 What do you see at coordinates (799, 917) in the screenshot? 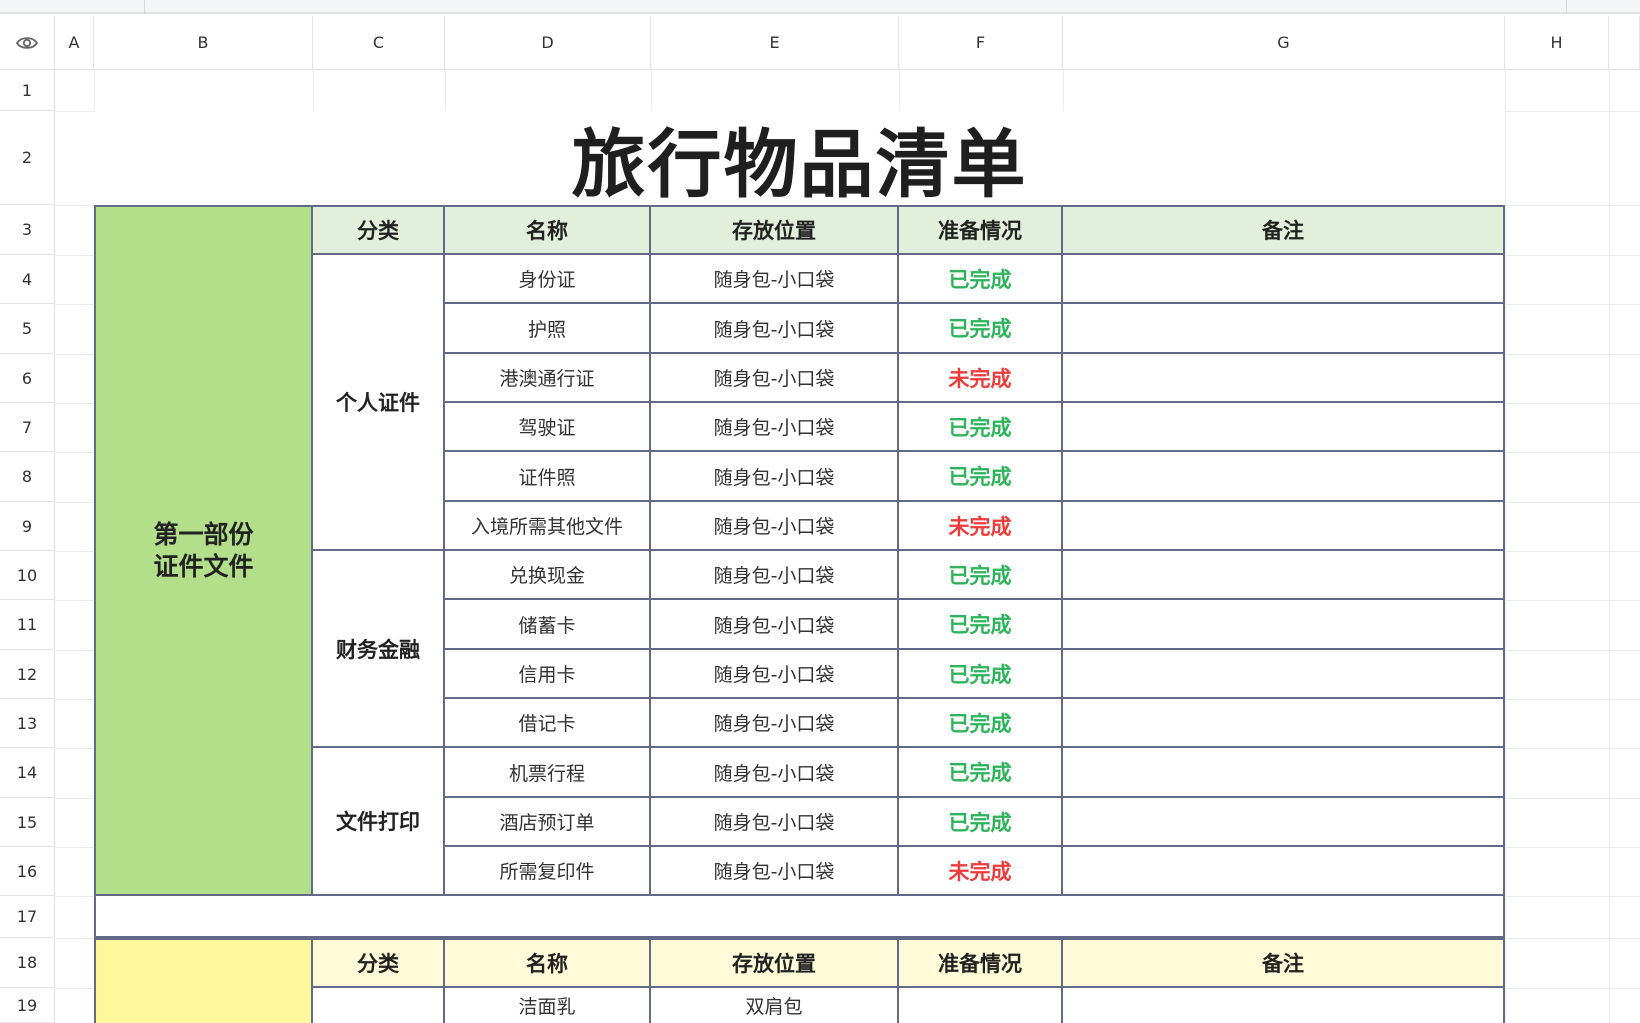
I see `section-separator-row` at bounding box center [799, 917].